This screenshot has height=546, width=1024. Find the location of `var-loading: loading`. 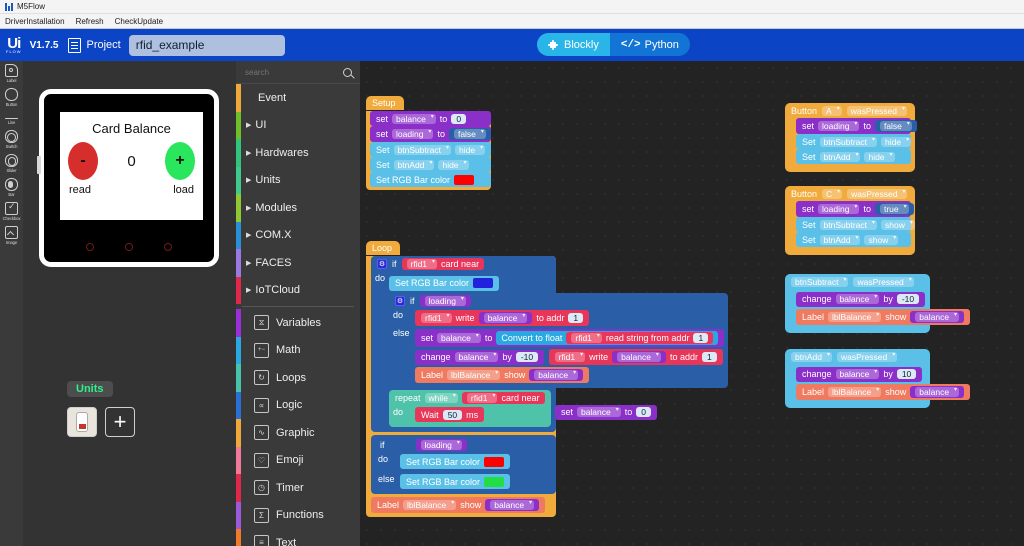

var-loading: loading is located at coordinates (839, 125).